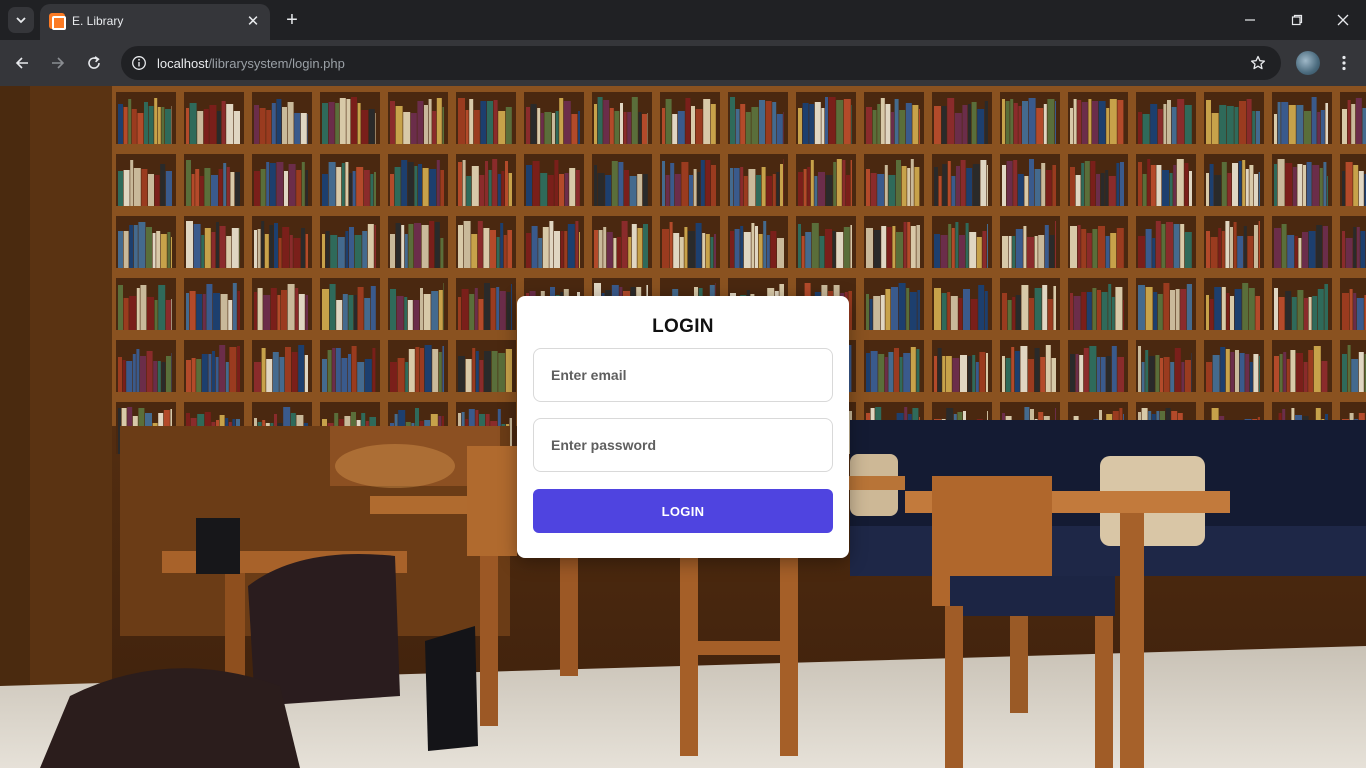 The image size is (1366, 768). I want to click on tab-search-icon, so click(21, 20).